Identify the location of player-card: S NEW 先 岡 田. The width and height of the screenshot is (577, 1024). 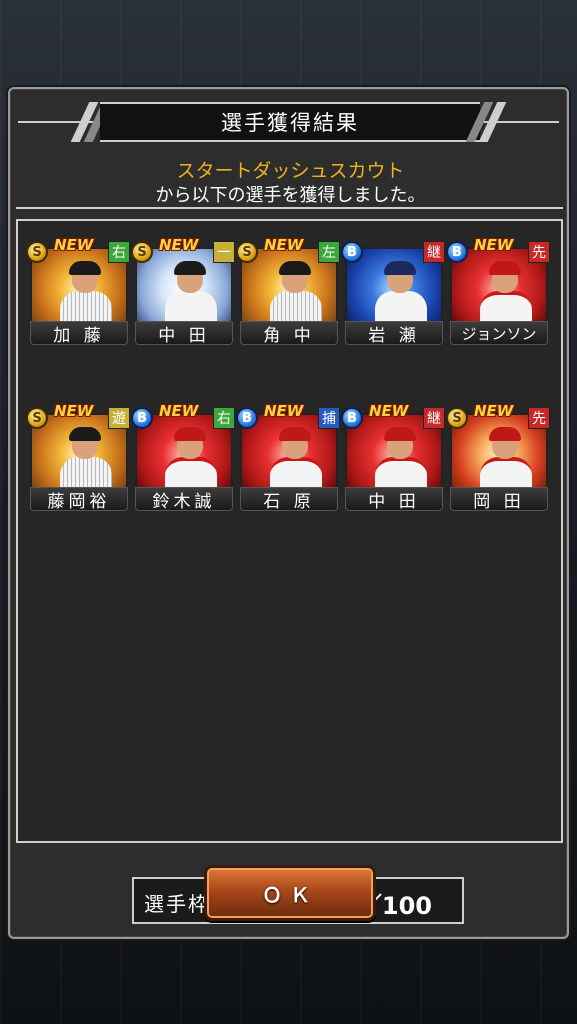
(498, 459).